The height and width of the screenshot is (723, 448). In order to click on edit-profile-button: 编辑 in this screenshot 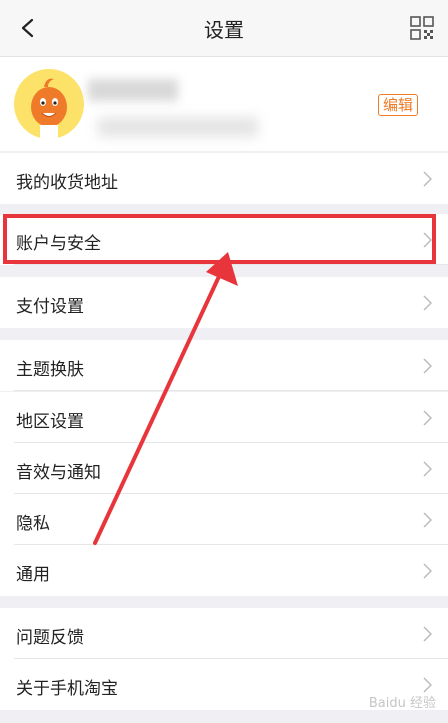, I will do `click(397, 105)`.